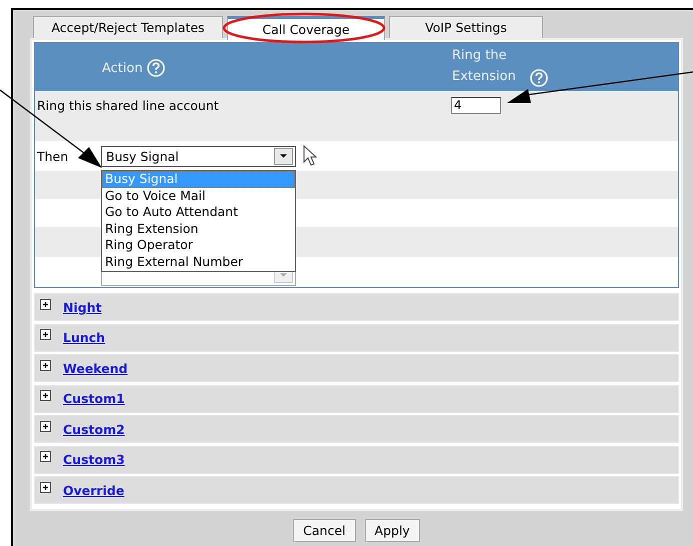  Describe the element at coordinates (198, 156) in the screenshot. I see `dropdown-field: Busy Signal` at that location.